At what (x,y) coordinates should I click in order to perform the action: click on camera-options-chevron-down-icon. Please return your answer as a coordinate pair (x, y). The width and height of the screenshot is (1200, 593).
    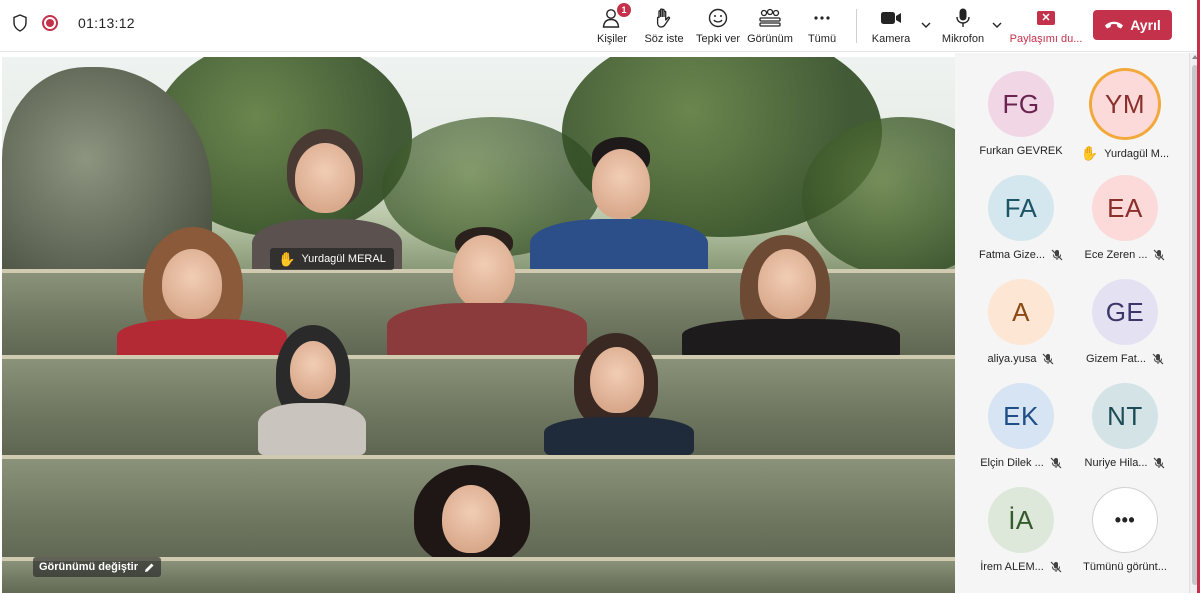
    Looking at the image, I should click on (926, 25).